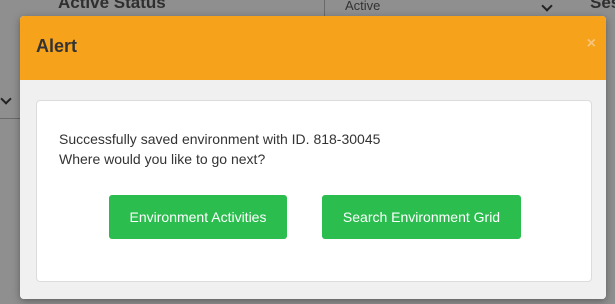 Image resolution: width=615 pixels, height=304 pixels. What do you see at coordinates (591, 44) in the screenshot?
I see `close-icon: ×` at bounding box center [591, 44].